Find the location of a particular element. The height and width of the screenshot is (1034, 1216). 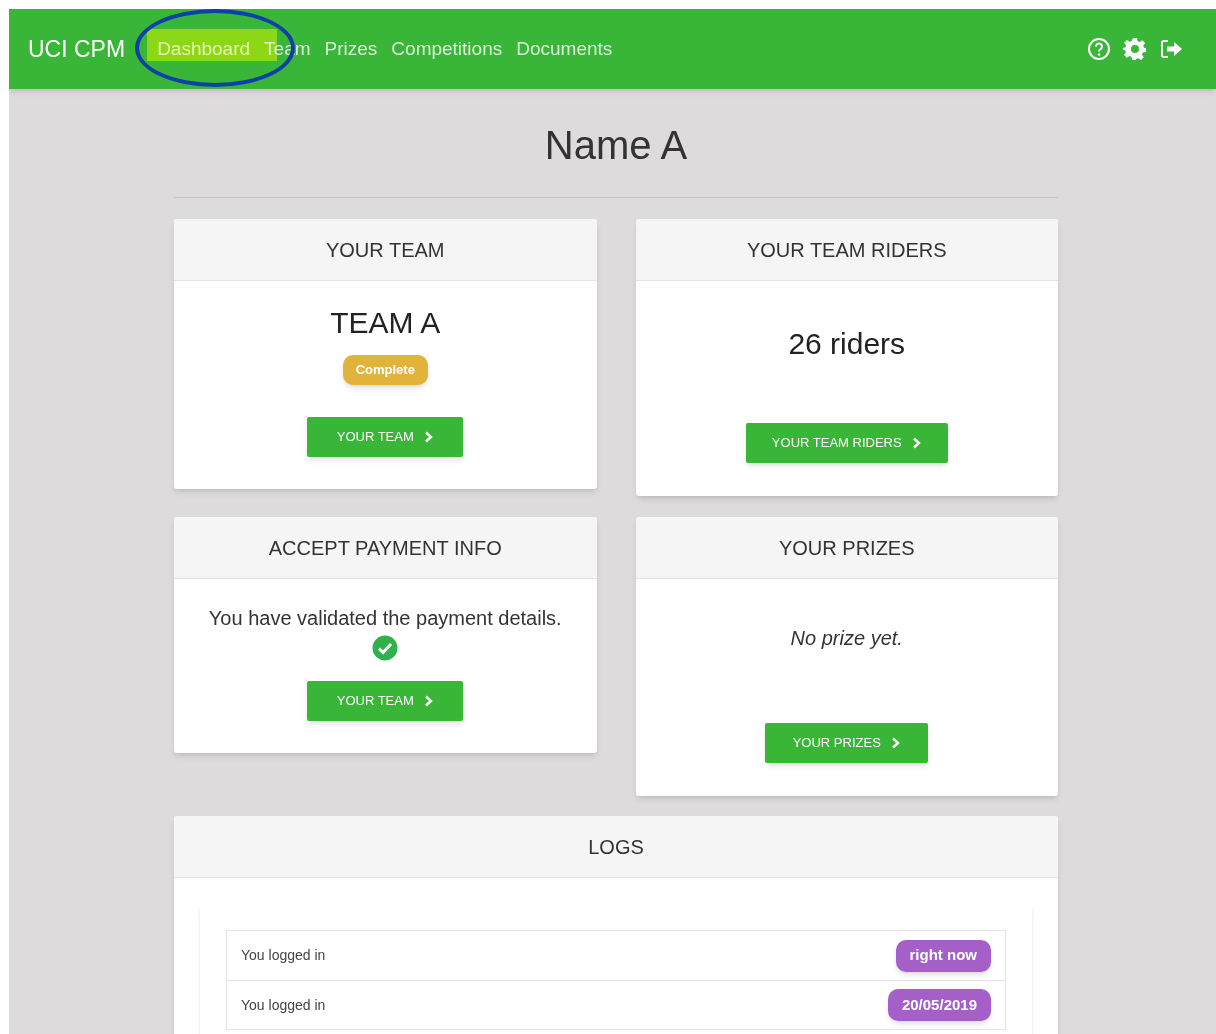

card-title: LOGS is located at coordinates (616, 847).